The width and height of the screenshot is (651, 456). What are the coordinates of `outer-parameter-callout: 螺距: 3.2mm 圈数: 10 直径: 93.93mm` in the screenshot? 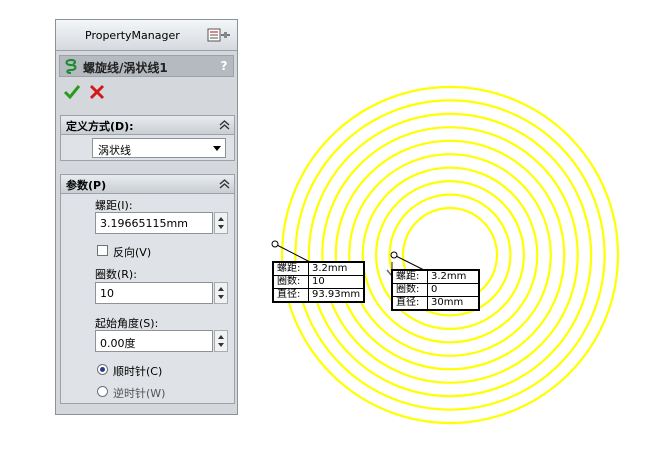 It's located at (319, 282).